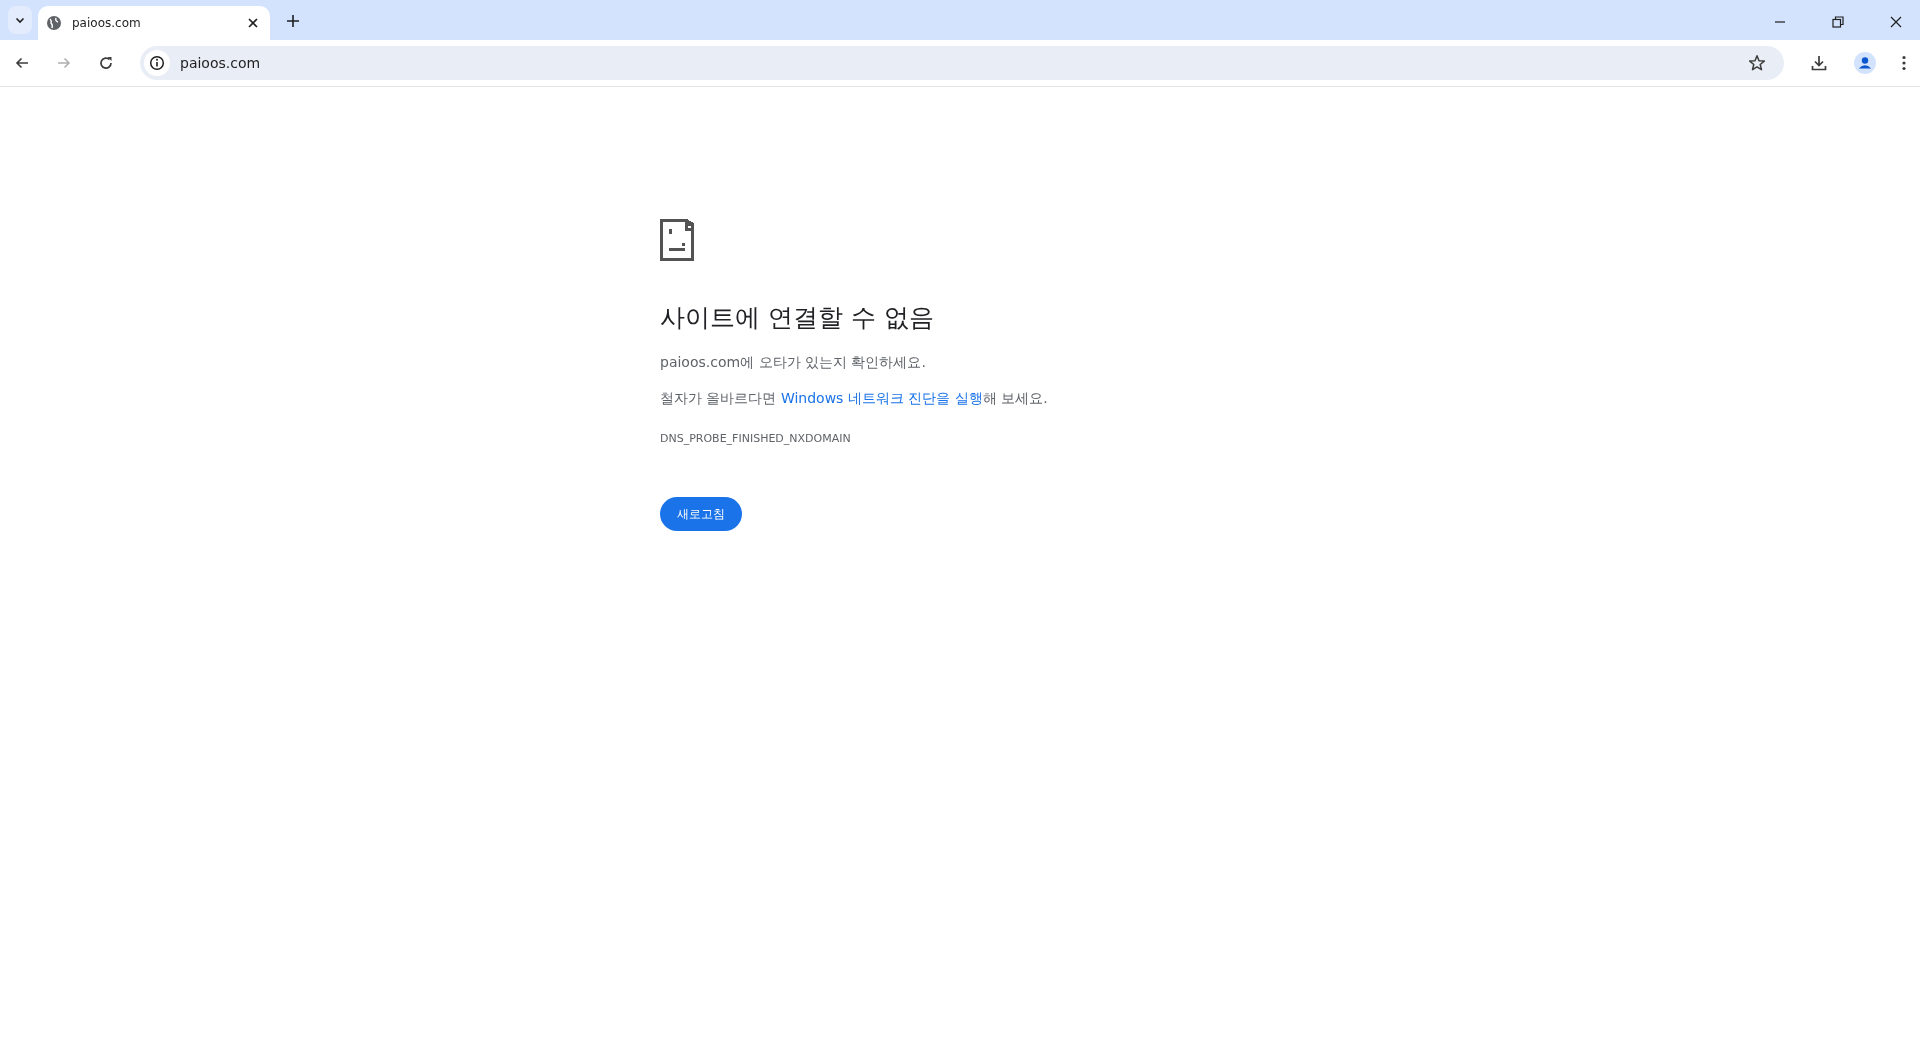 The height and width of the screenshot is (1040, 1920). I want to click on restore-icon, so click(1838, 22).